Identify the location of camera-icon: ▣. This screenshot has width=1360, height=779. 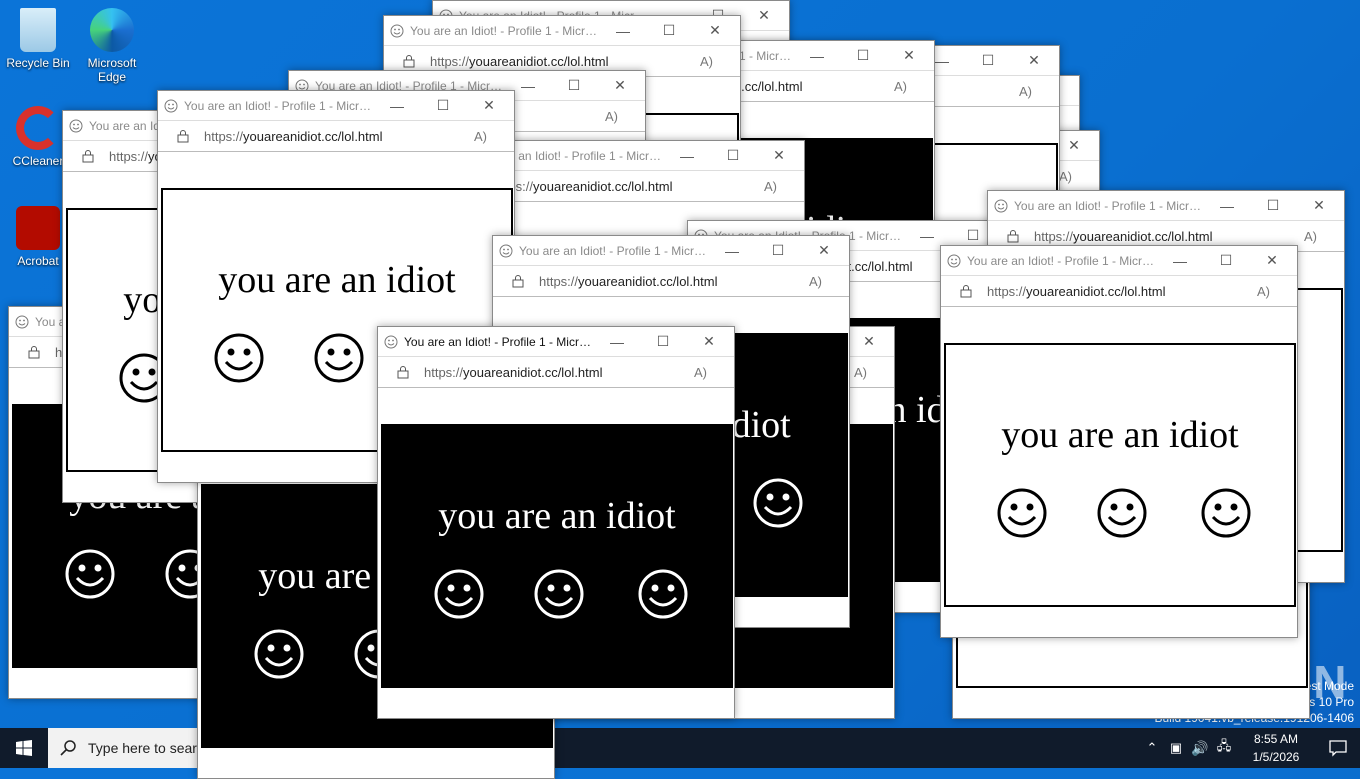
(1176, 748).